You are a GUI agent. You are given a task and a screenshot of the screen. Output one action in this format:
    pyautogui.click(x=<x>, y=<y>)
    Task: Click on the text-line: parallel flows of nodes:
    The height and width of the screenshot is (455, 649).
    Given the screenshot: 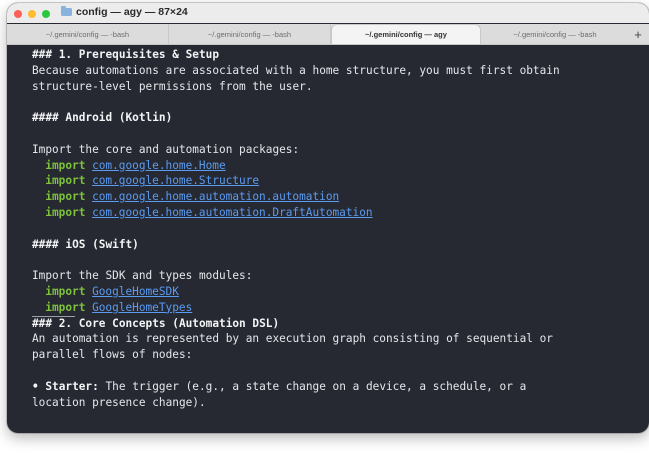 What is the action you would take?
    pyautogui.click(x=112, y=355)
    